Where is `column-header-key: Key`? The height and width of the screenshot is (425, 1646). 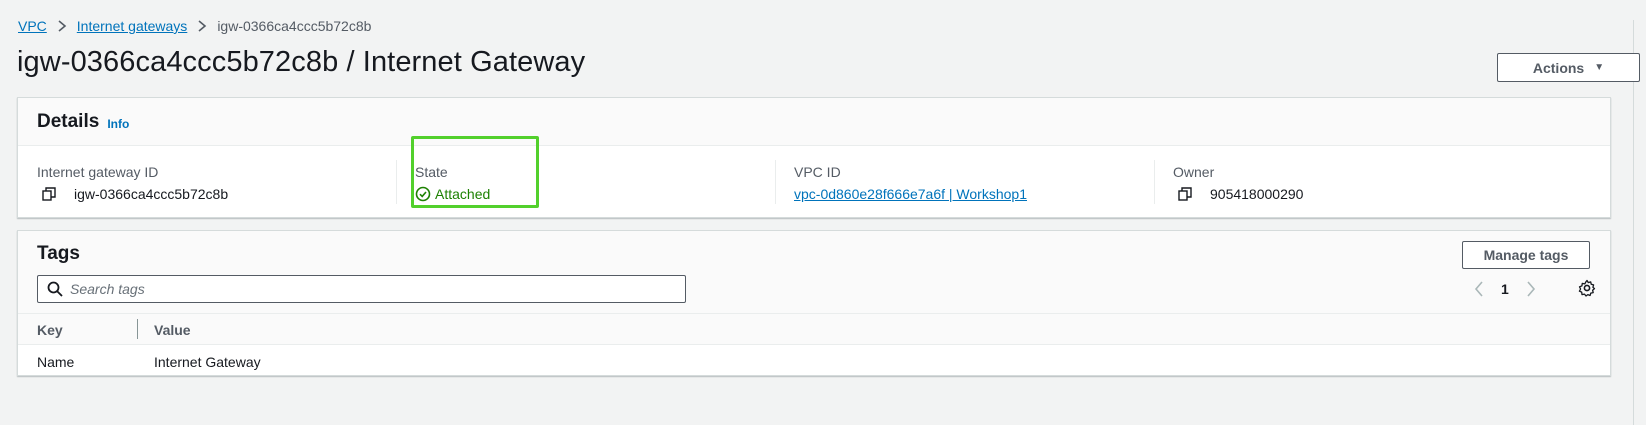
column-header-key: Key is located at coordinates (50, 330).